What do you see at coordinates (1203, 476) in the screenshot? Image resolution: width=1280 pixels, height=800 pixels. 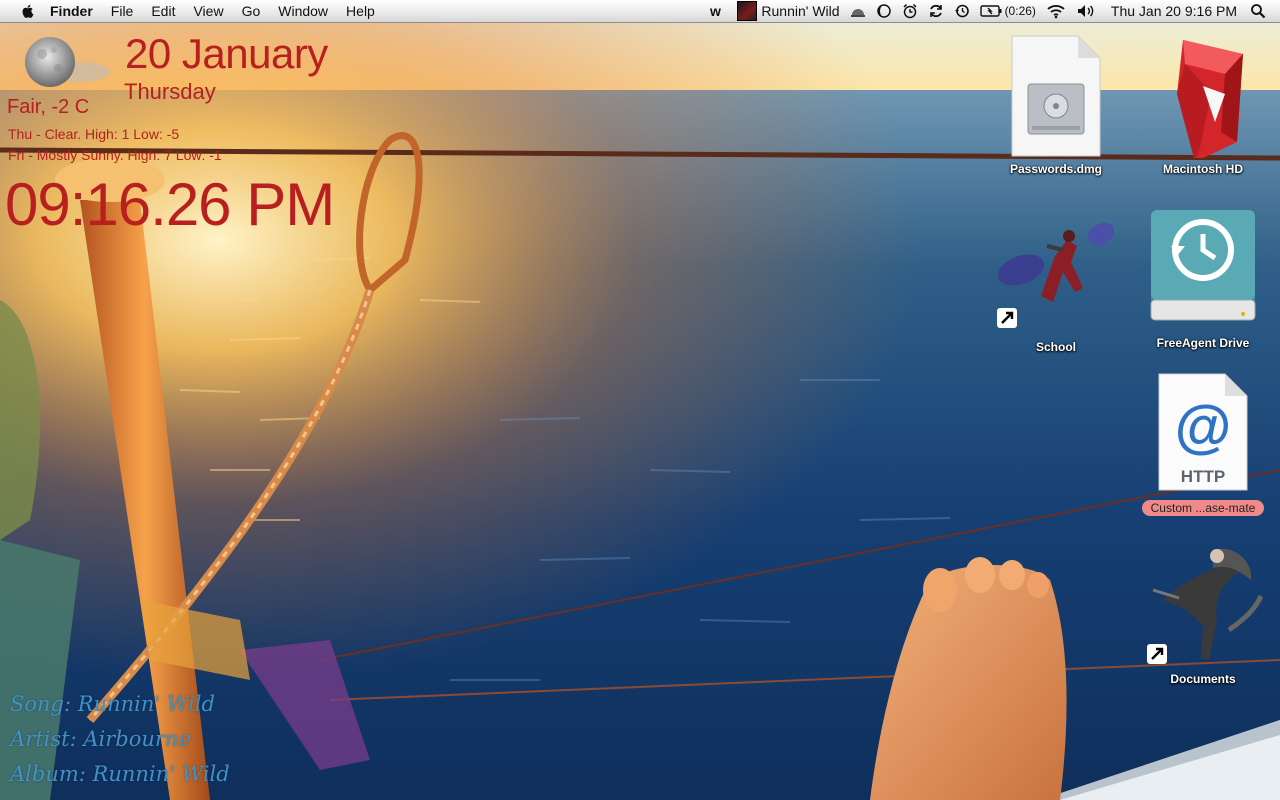 I see `svg-text: HTTP` at bounding box center [1203, 476].